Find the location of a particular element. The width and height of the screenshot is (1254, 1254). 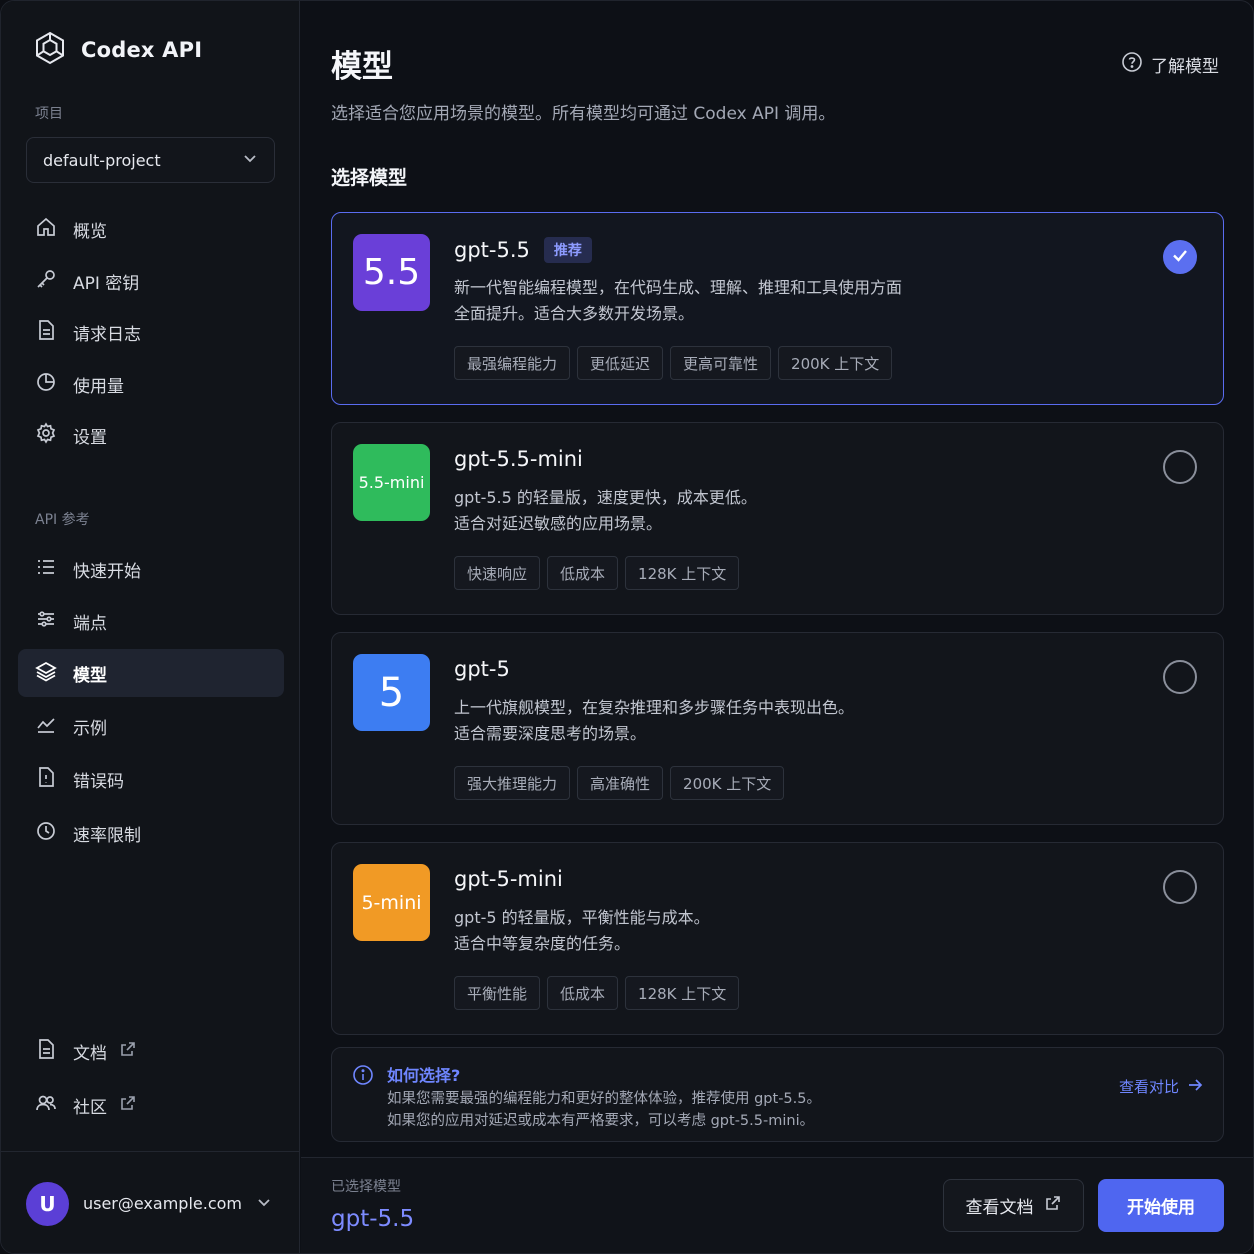

description-line: 全面提升。适合大多数开发场景。 is located at coordinates (574, 313).